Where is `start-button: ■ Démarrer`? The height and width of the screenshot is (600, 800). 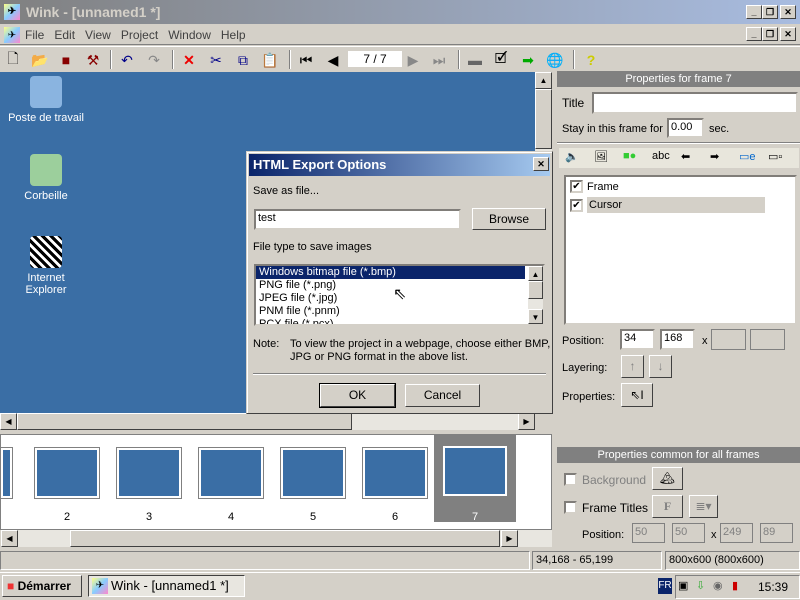 start-button: ■ Démarrer is located at coordinates (42, 586).